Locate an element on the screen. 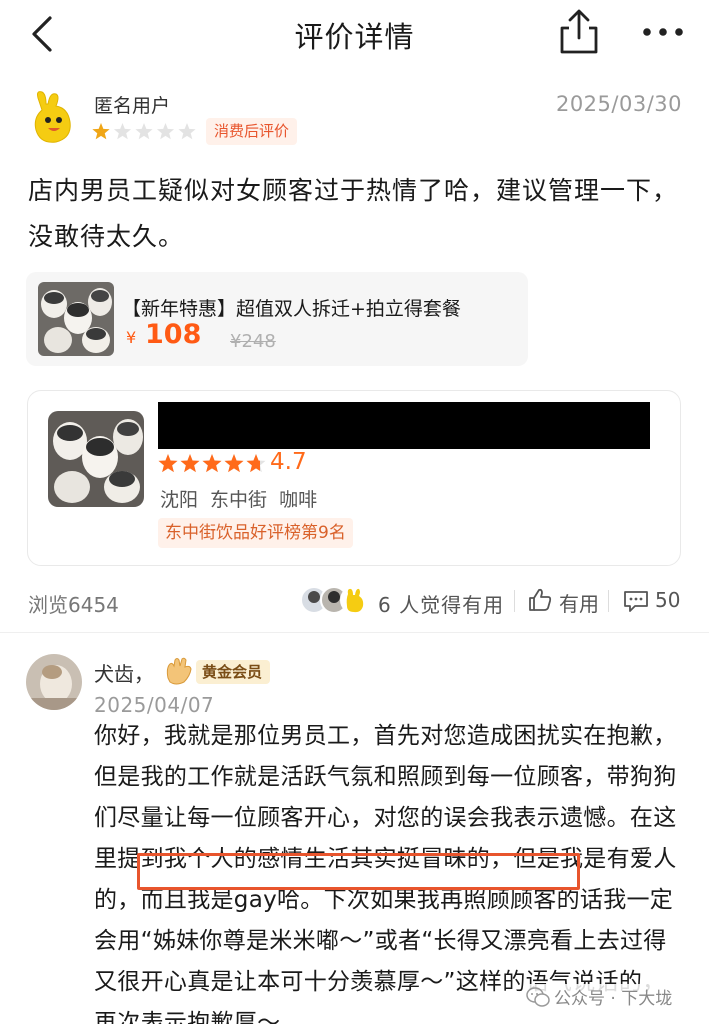 This screenshot has height=1024, width=709. anonymous-mascot-icon is located at coordinates (52, 117).